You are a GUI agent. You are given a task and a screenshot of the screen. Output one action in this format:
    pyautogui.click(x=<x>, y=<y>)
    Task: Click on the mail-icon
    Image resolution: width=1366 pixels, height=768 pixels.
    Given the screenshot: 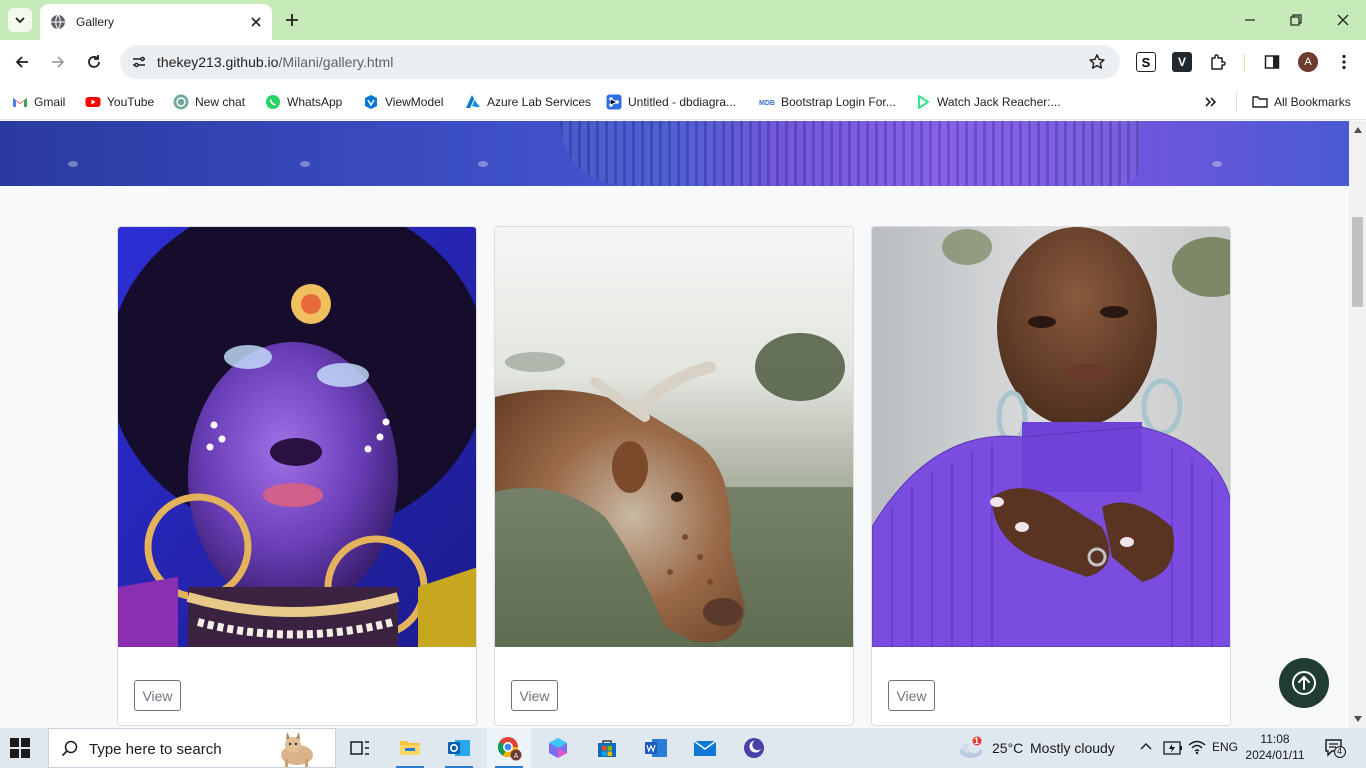 What is the action you would take?
    pyautogui.click(x=705, y=748)
    